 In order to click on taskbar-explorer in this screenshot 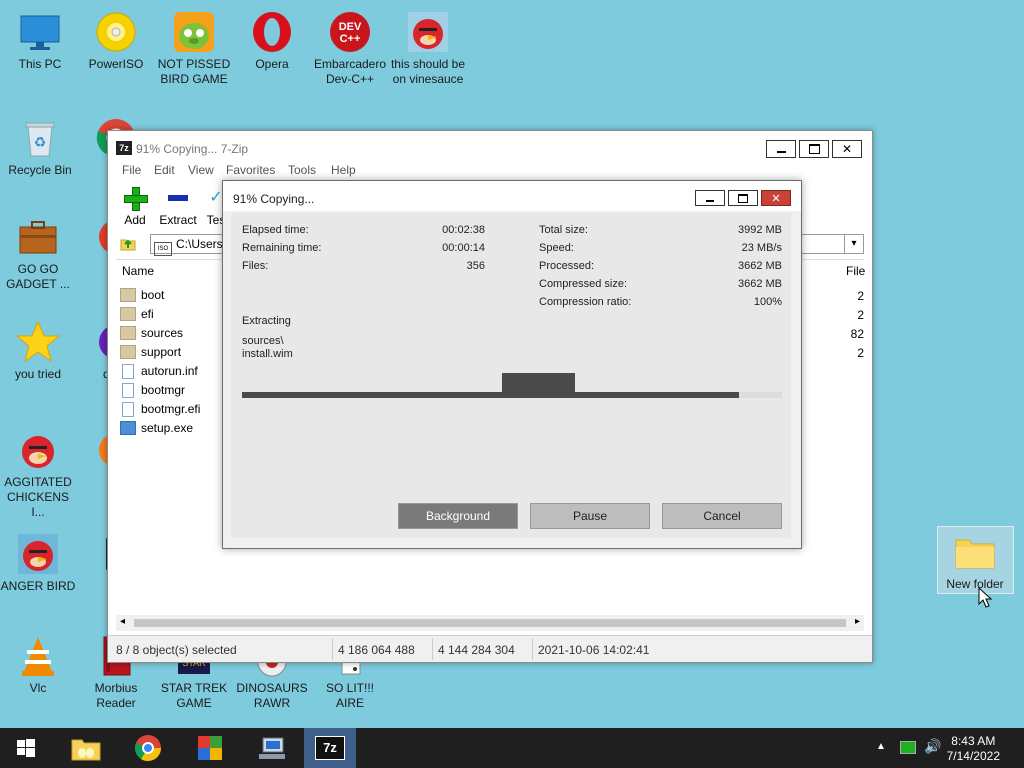, I will do `click(86, 748)`.